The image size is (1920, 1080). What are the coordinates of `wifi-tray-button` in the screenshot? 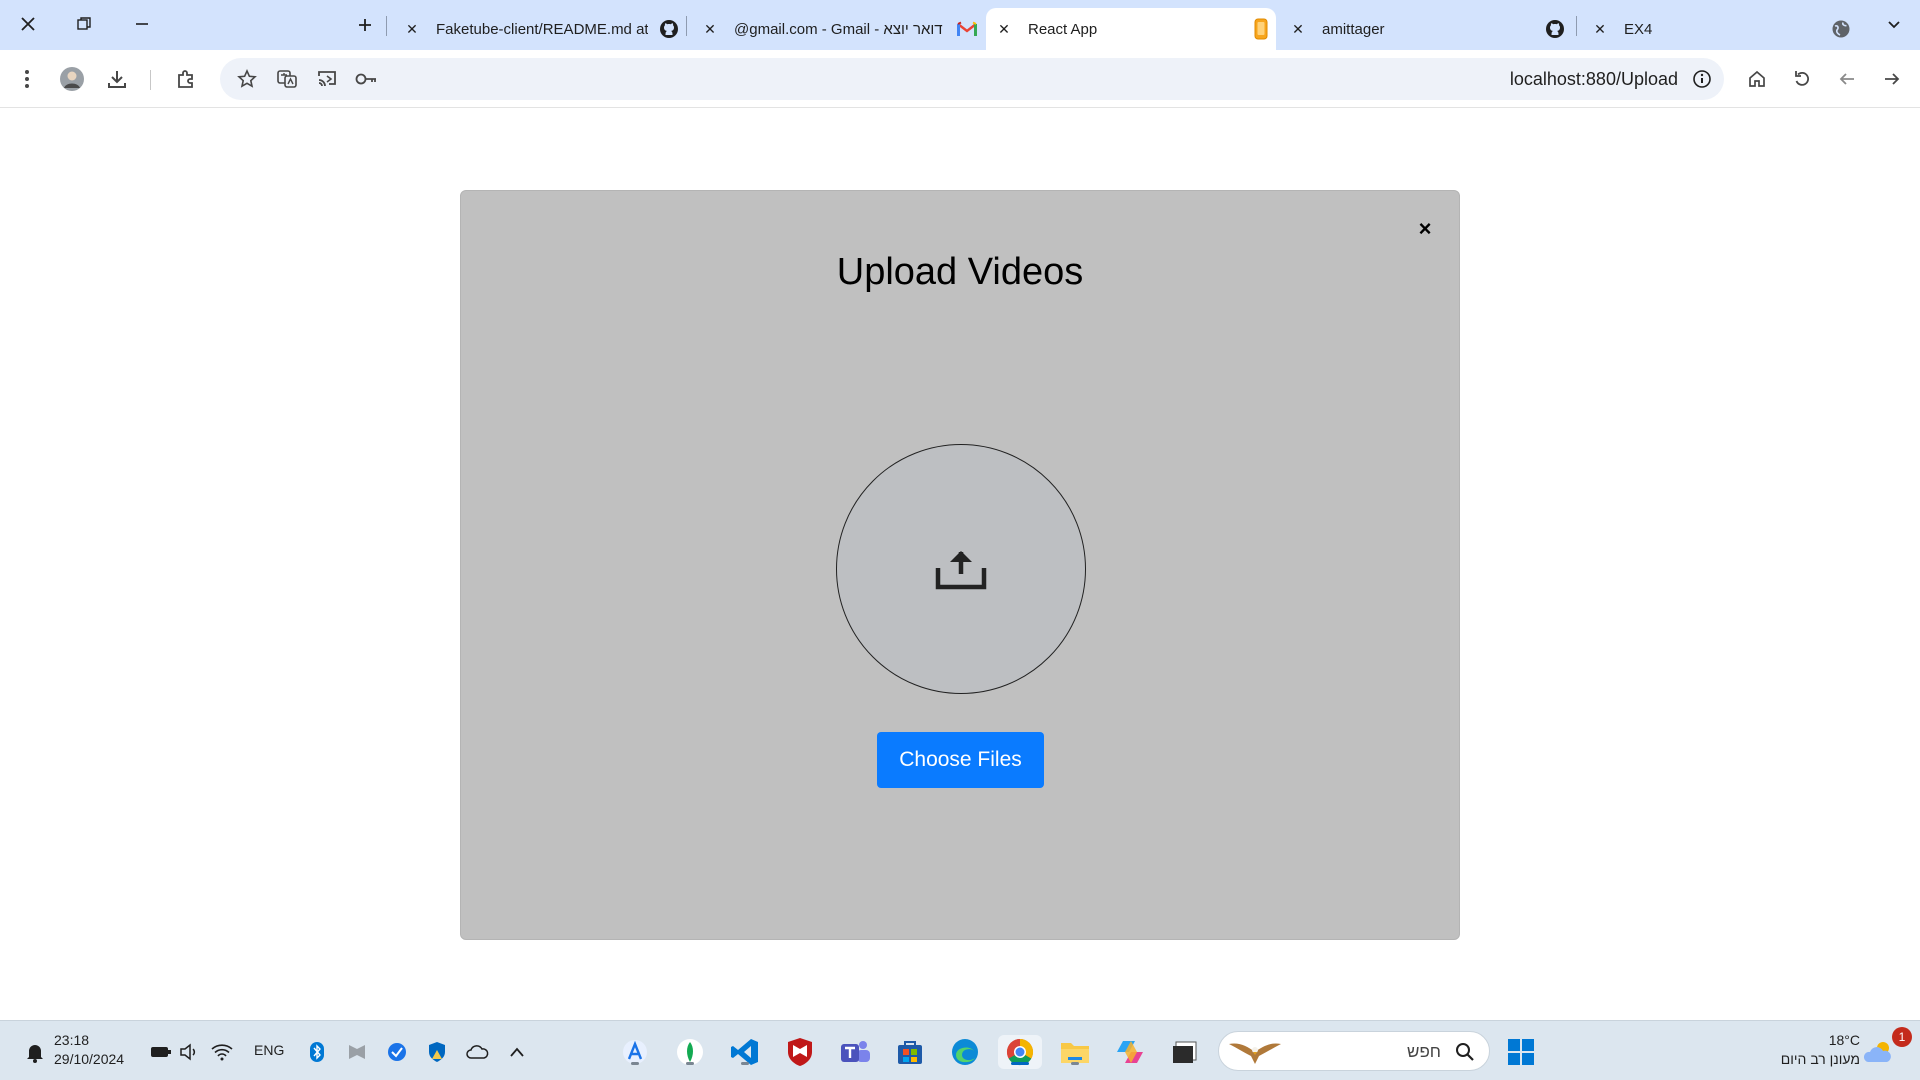 It's located at (222, 1052).